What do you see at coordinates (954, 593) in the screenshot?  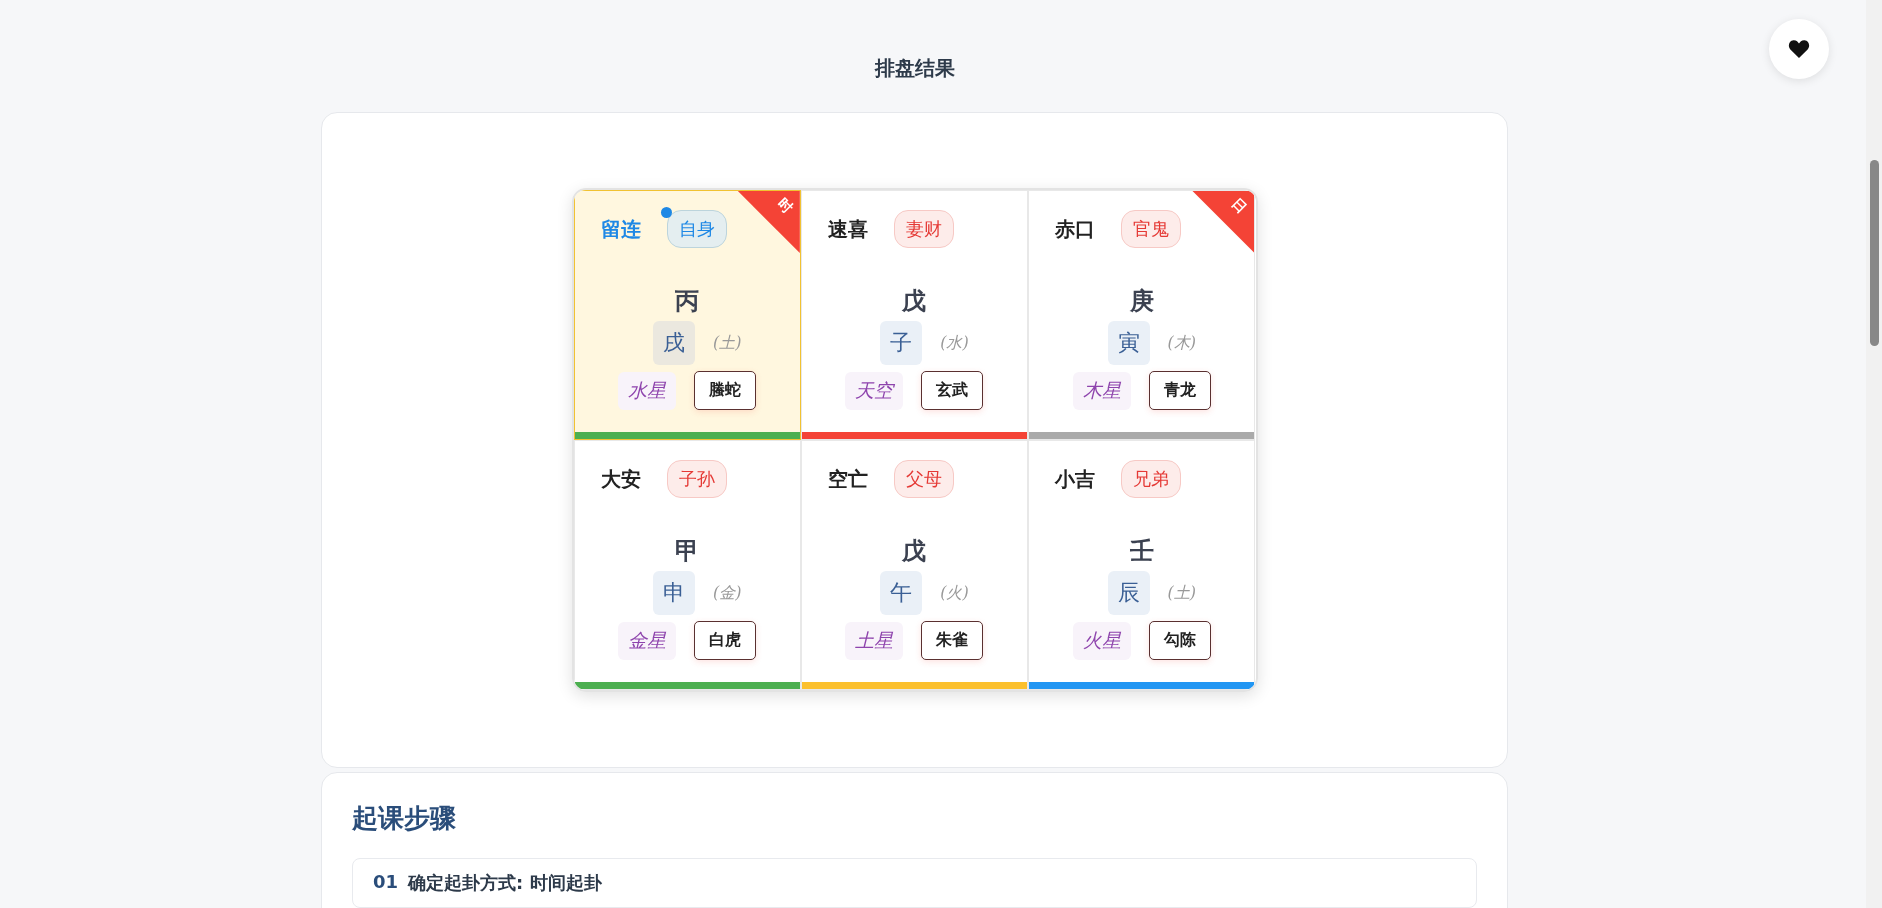 I see `element-tag: (火)` at bounding box center [954, 593].